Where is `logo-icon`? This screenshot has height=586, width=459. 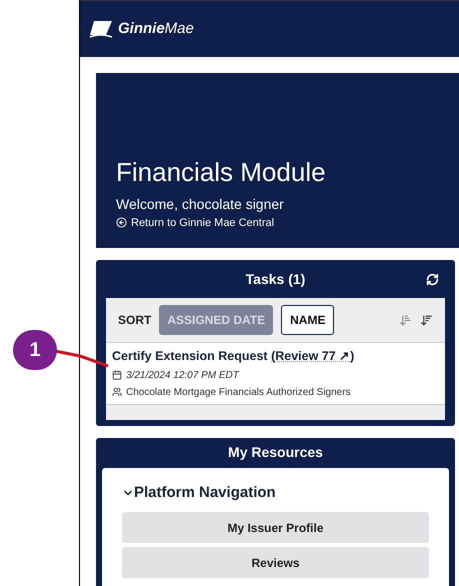 logo-icon is located at coordinates (101, 29).